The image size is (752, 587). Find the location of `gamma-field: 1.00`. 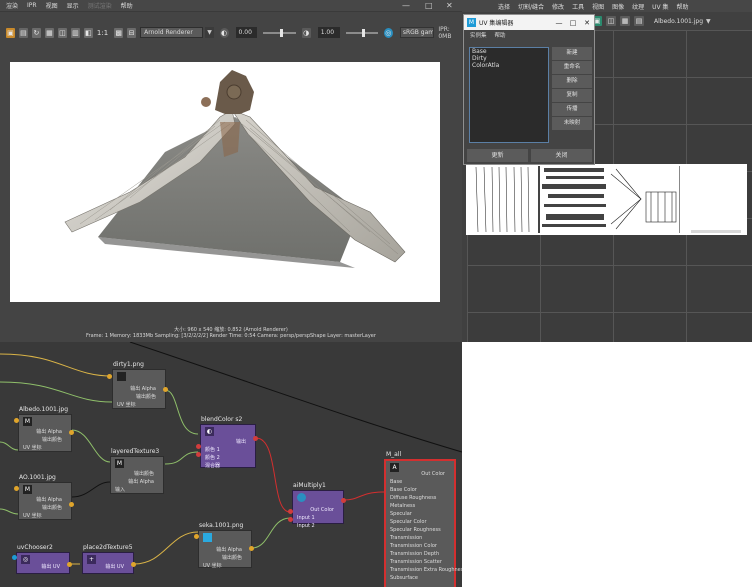

gamma-field: 1.00 is located at coordinates (328, 32).